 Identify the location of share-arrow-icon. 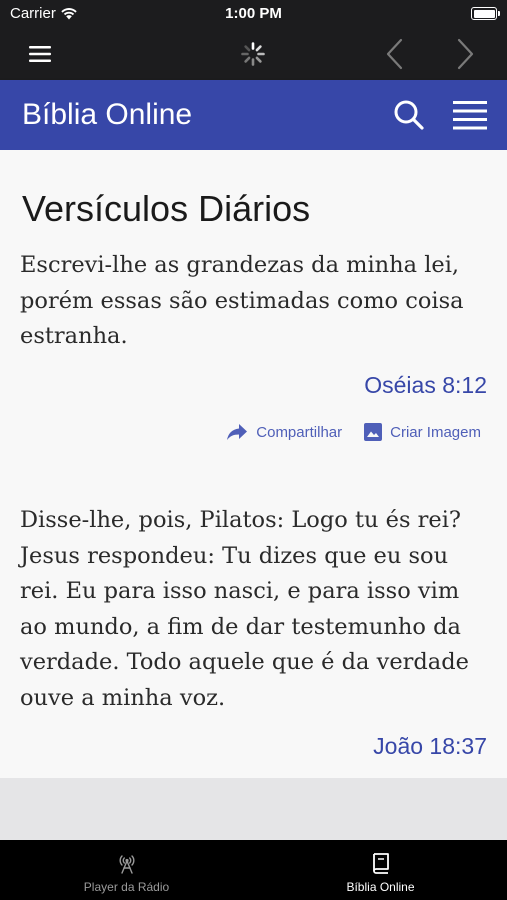
(237, 432).